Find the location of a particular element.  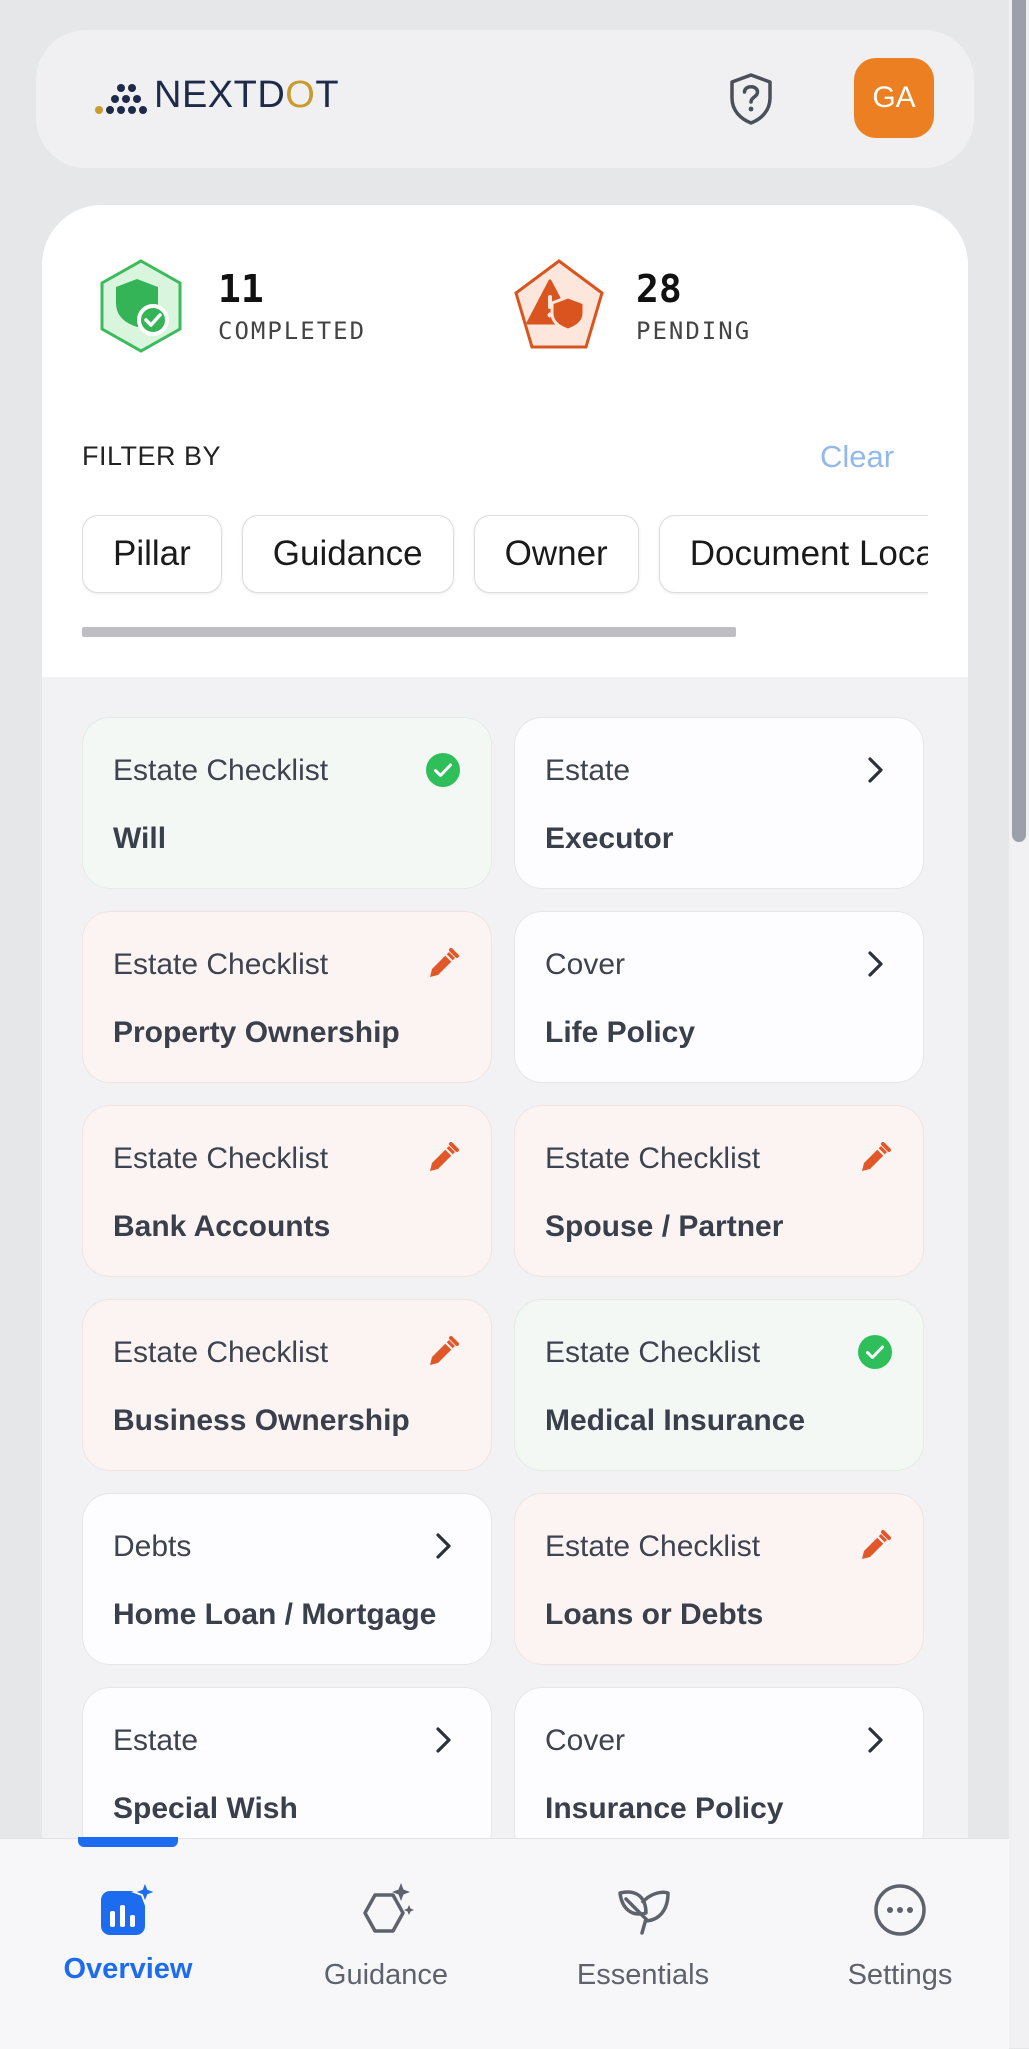

checklist-card: Estate Checklist Loans or Debts is located at coordinates (719, 1579).